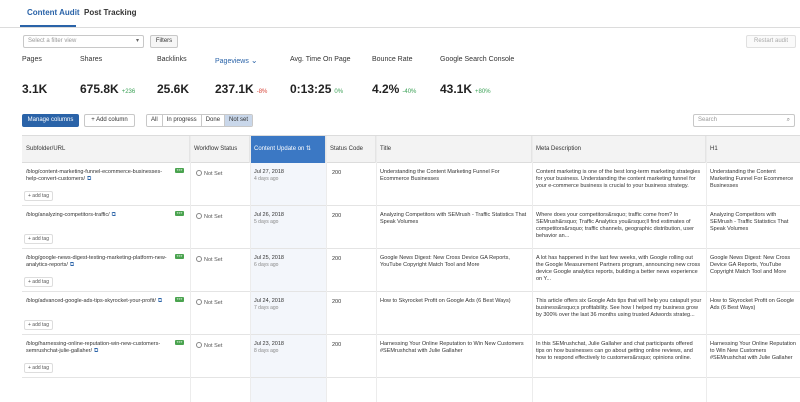 The width and height of the screenshot is (800, 402). Describe the element at coordinates (288, 149) in the screenshot. I see `column-header-content-update: Content Update on ⇅` at that location.